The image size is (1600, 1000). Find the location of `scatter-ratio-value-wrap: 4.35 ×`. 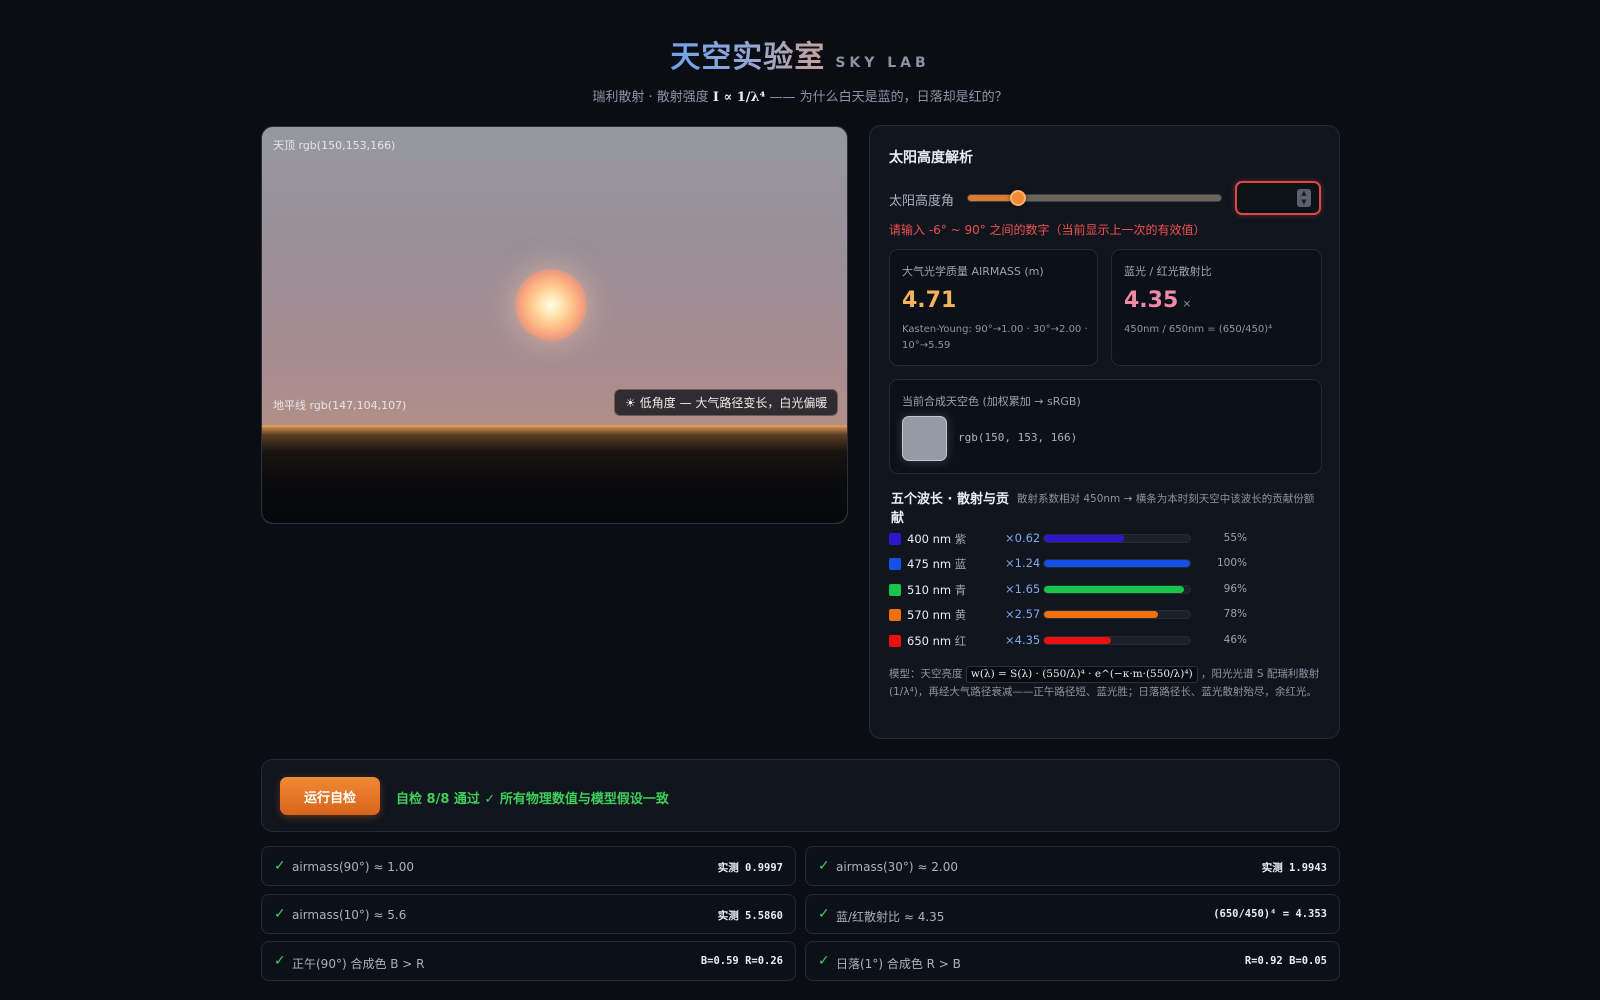

scatter-ratio-value-wrap: 4.35 × is located at coordinates (1158, 300).